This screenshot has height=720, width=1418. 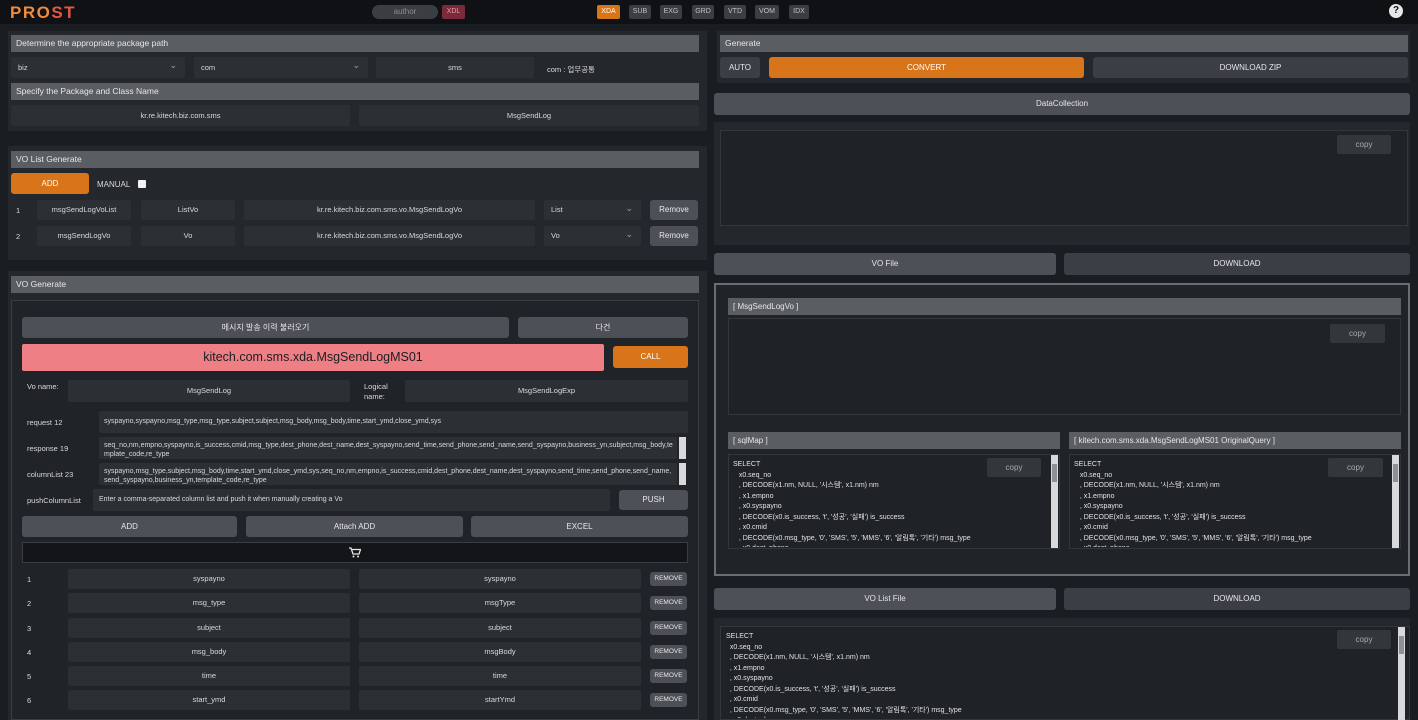 I want to click on package-select-2: com, so click(x=281, y=66).